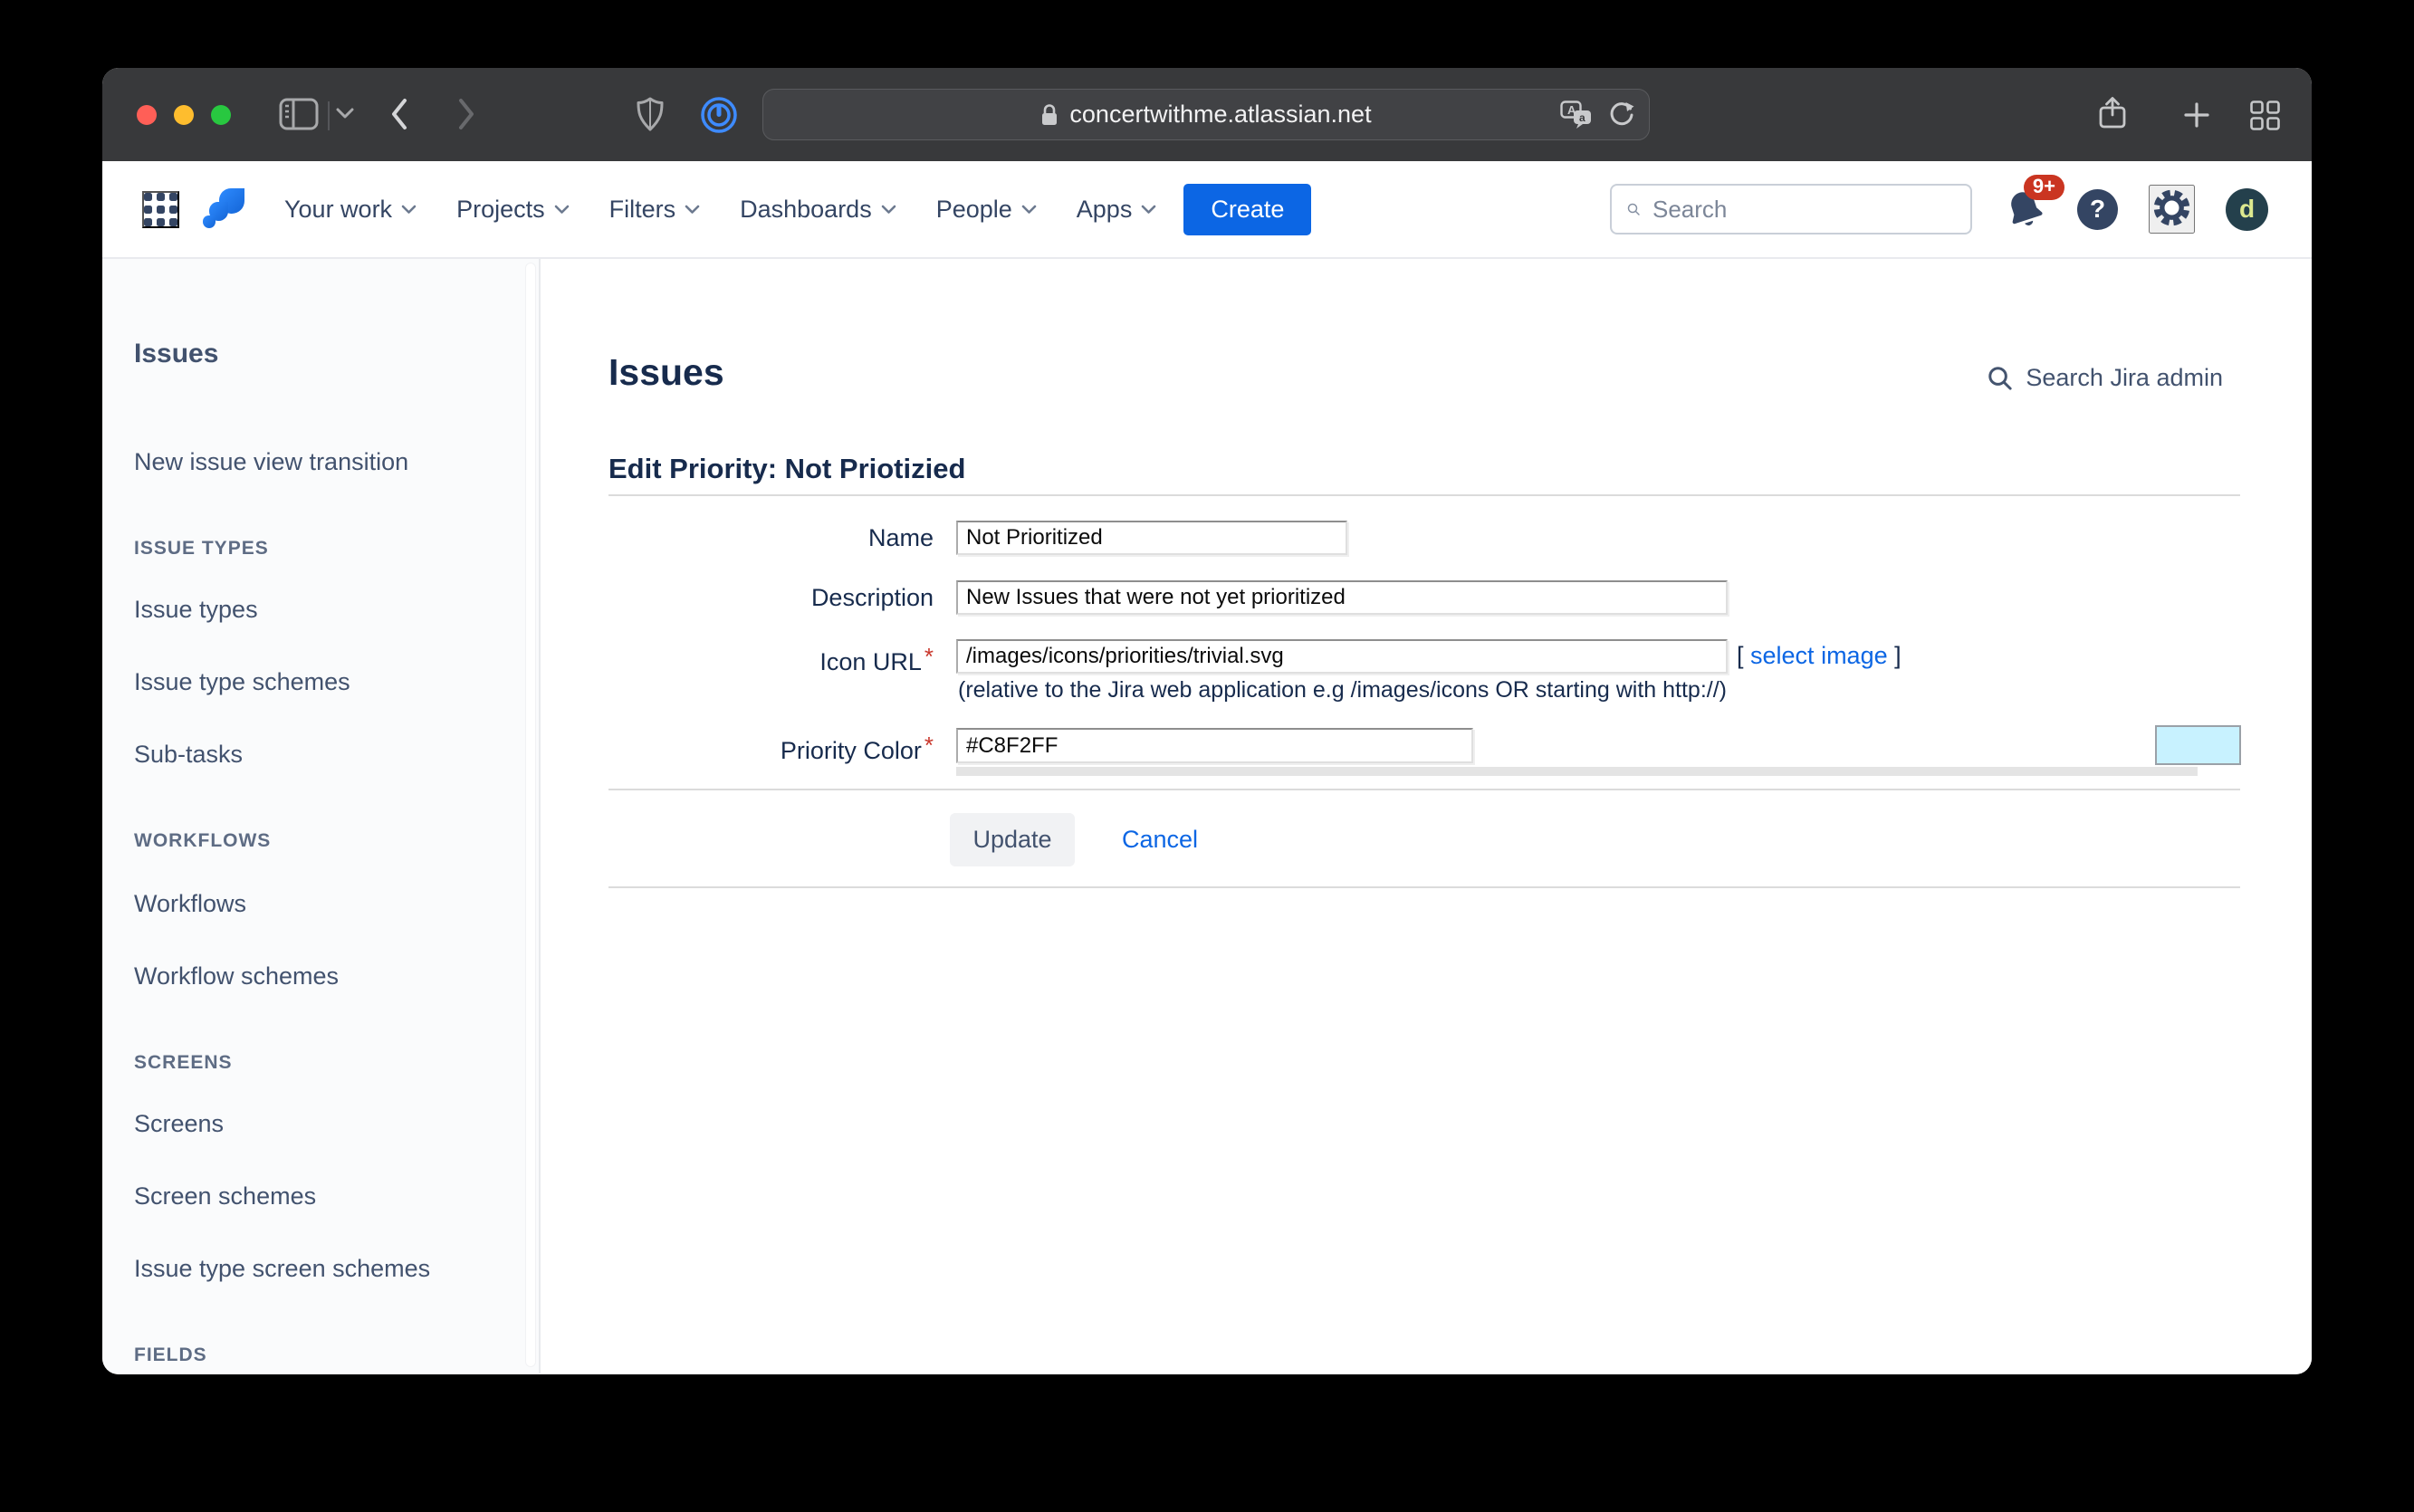  I want to click on app-switcher-icon, so click(160, 209).